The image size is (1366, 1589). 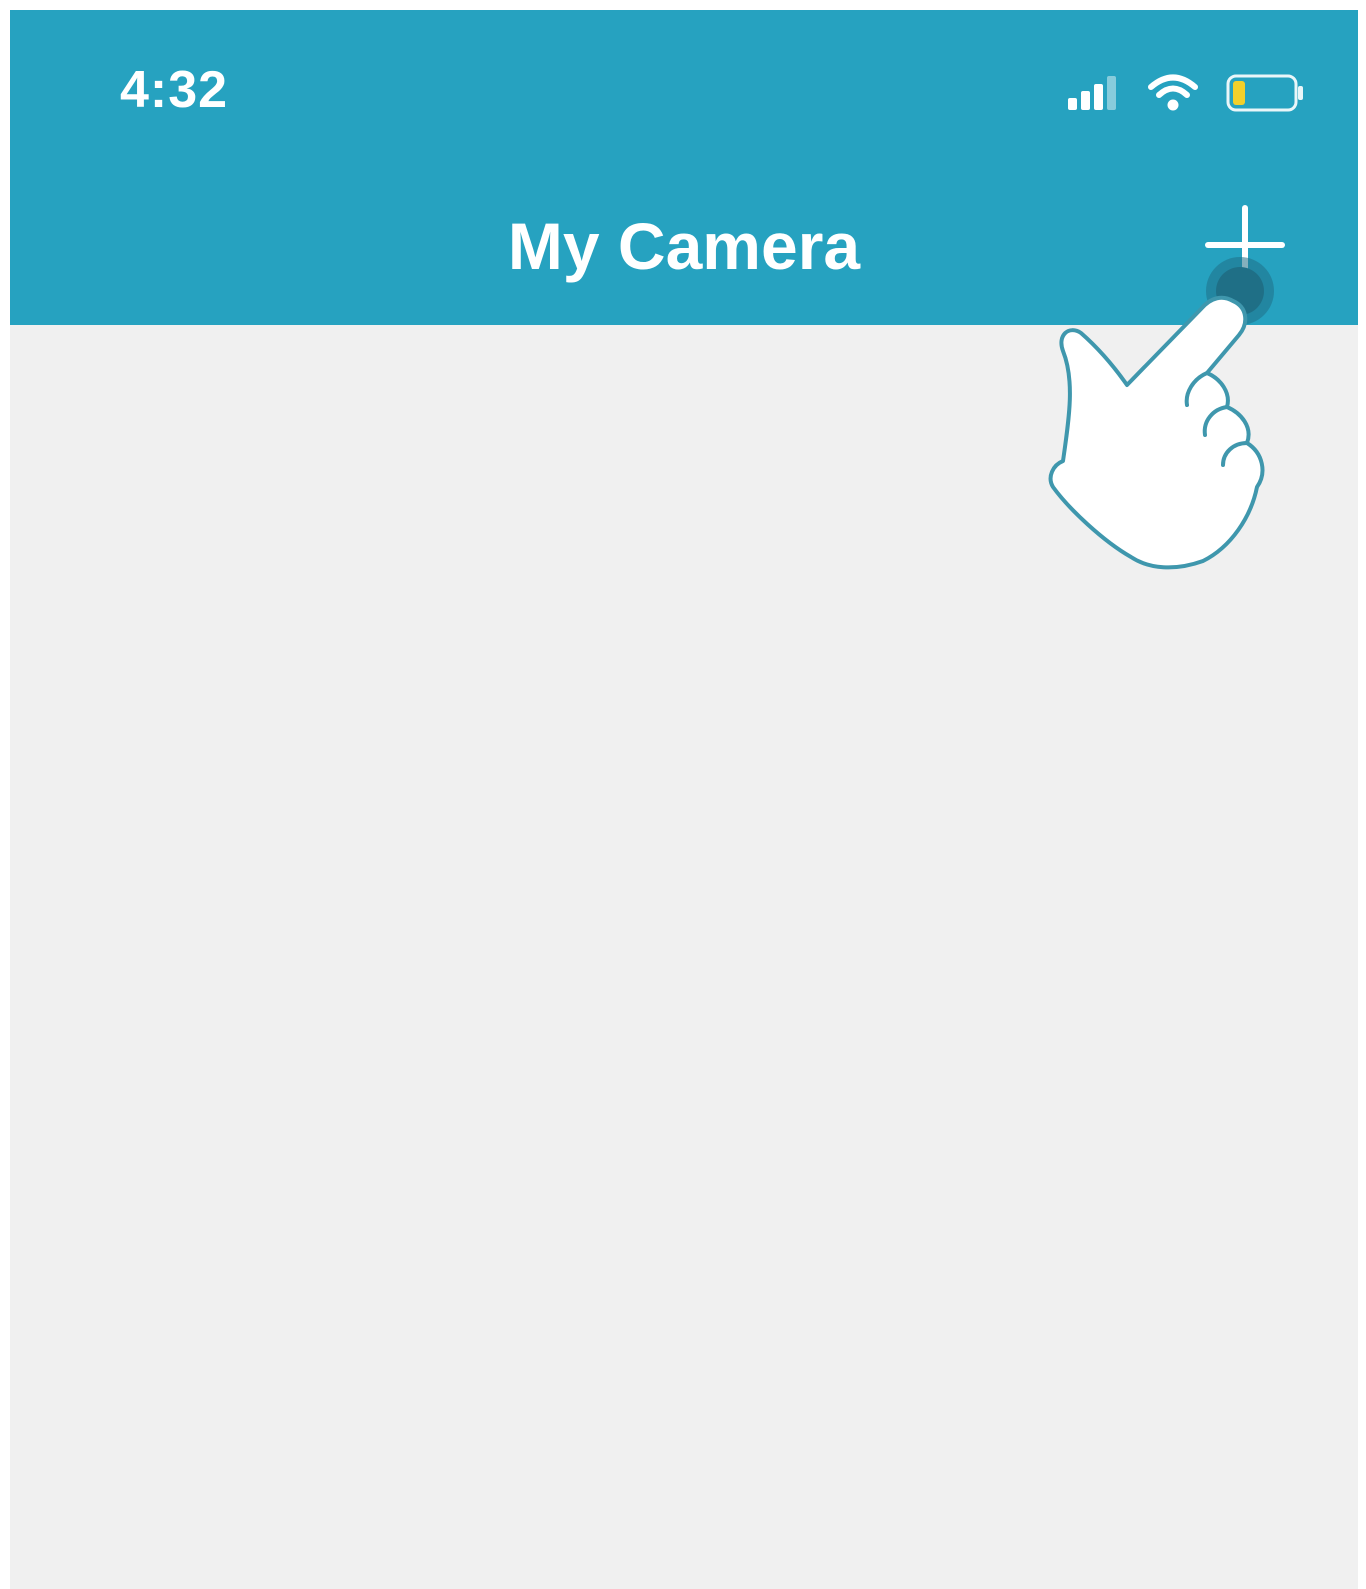 What do you see at coordinates (1165, 425) in the screenshot?
I see `pointing-hand-icon` at bounding box center [1165, 425].